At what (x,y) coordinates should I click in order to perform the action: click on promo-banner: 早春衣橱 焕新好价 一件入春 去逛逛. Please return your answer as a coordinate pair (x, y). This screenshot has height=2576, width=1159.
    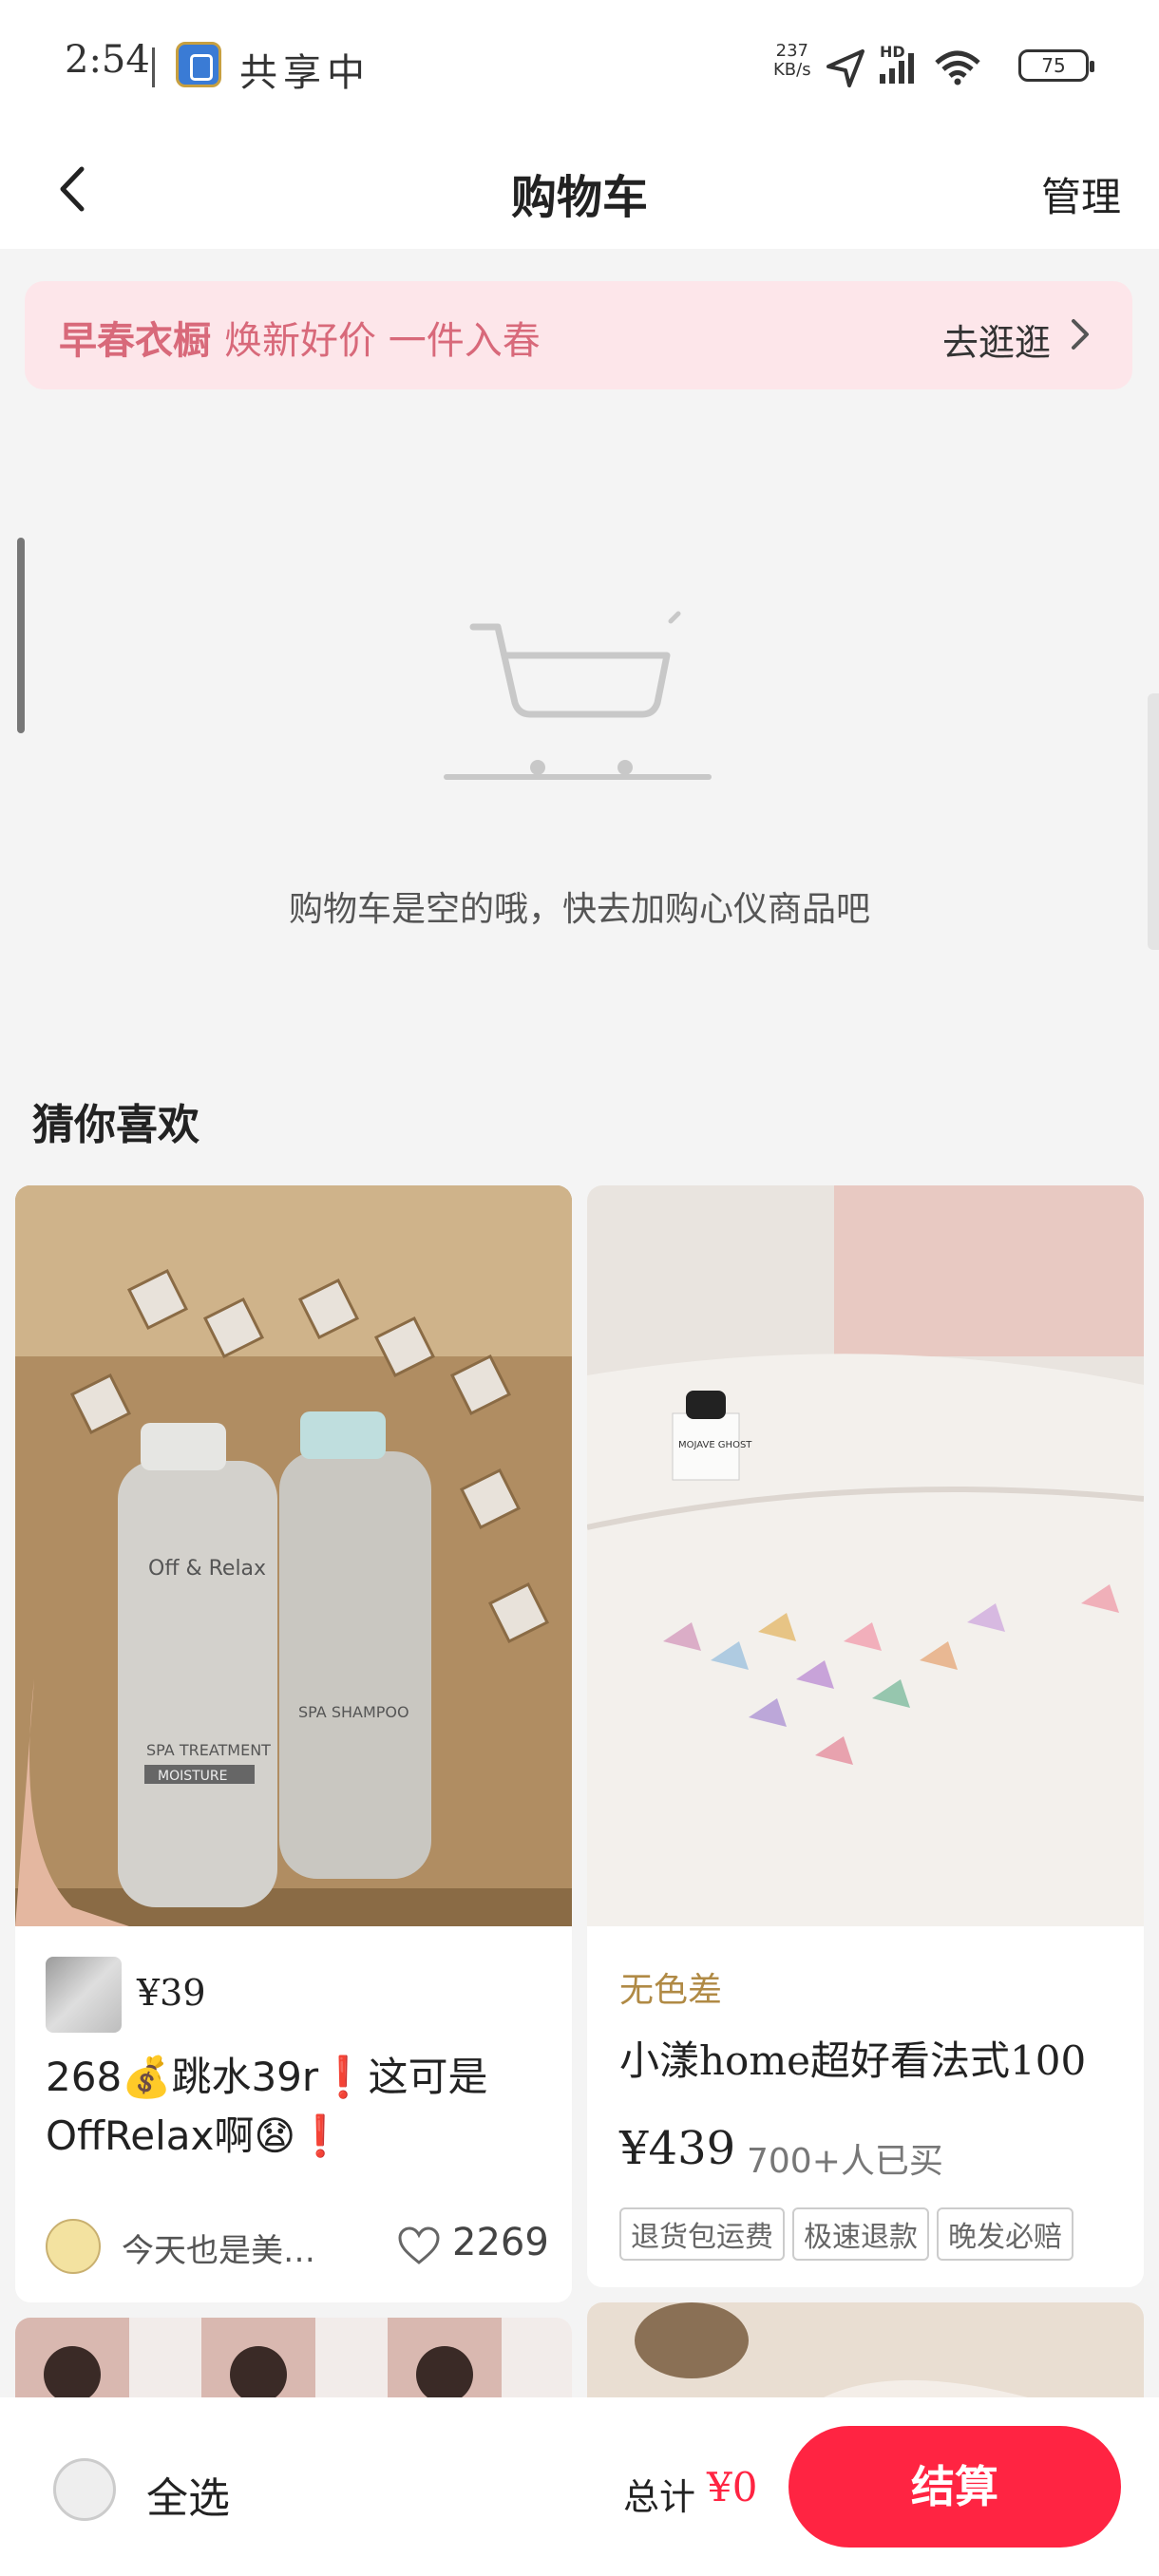
    Looking at the image, I should click on (578, 335).